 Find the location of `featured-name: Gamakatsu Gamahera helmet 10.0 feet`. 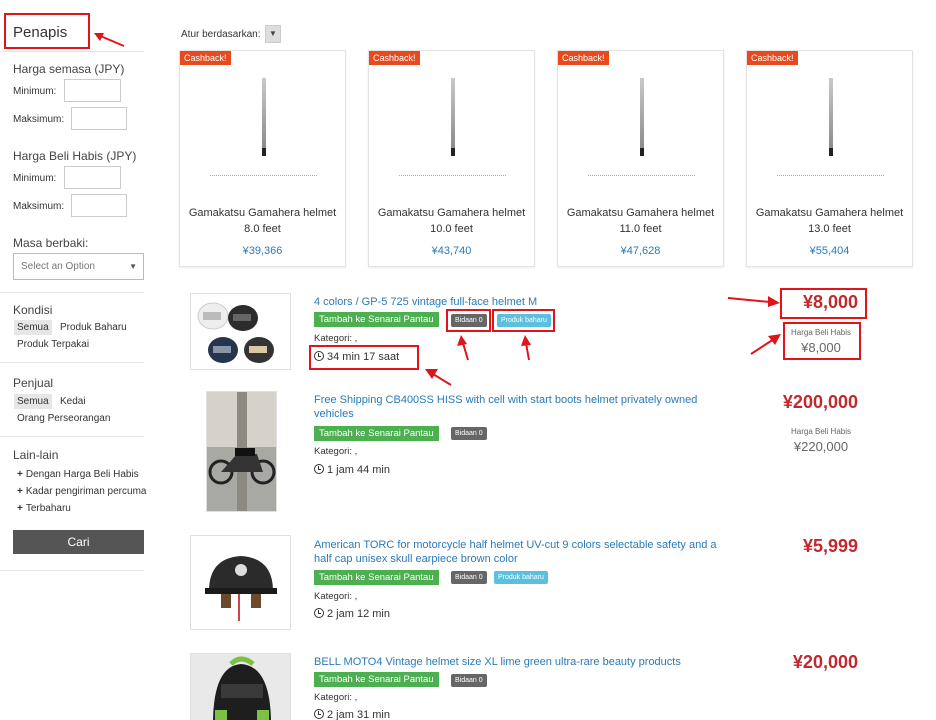

featured-name: Gamakatsu Gamahera helmet 10.0 feet is located at coordinates (451, 221).